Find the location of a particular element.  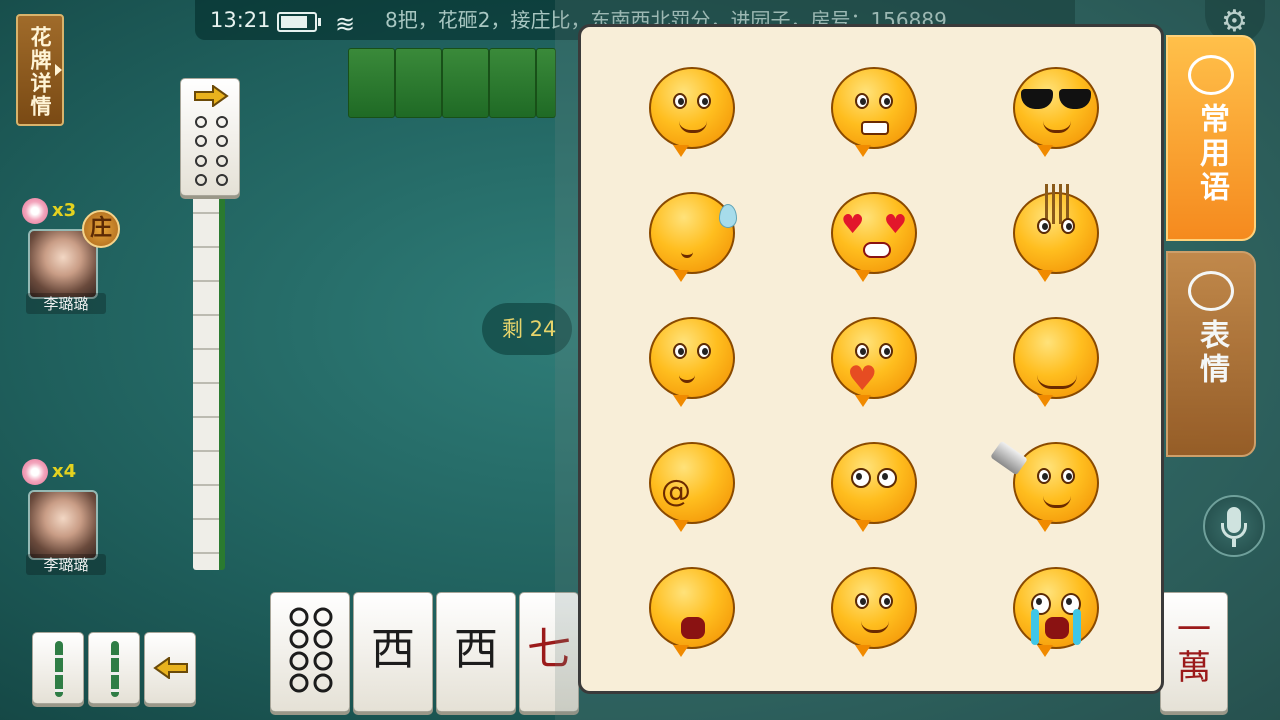

emoji-peeking is located at coordinates (692, 107).